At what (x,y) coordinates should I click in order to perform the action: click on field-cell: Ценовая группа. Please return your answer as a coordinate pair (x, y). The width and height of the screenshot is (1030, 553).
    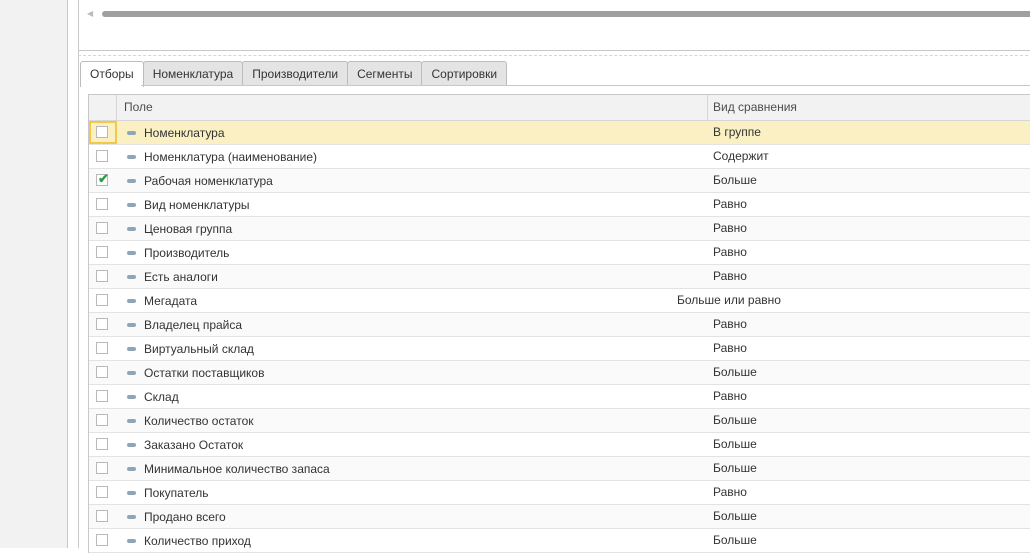
    Looking at the image, I should click on (412, 228).